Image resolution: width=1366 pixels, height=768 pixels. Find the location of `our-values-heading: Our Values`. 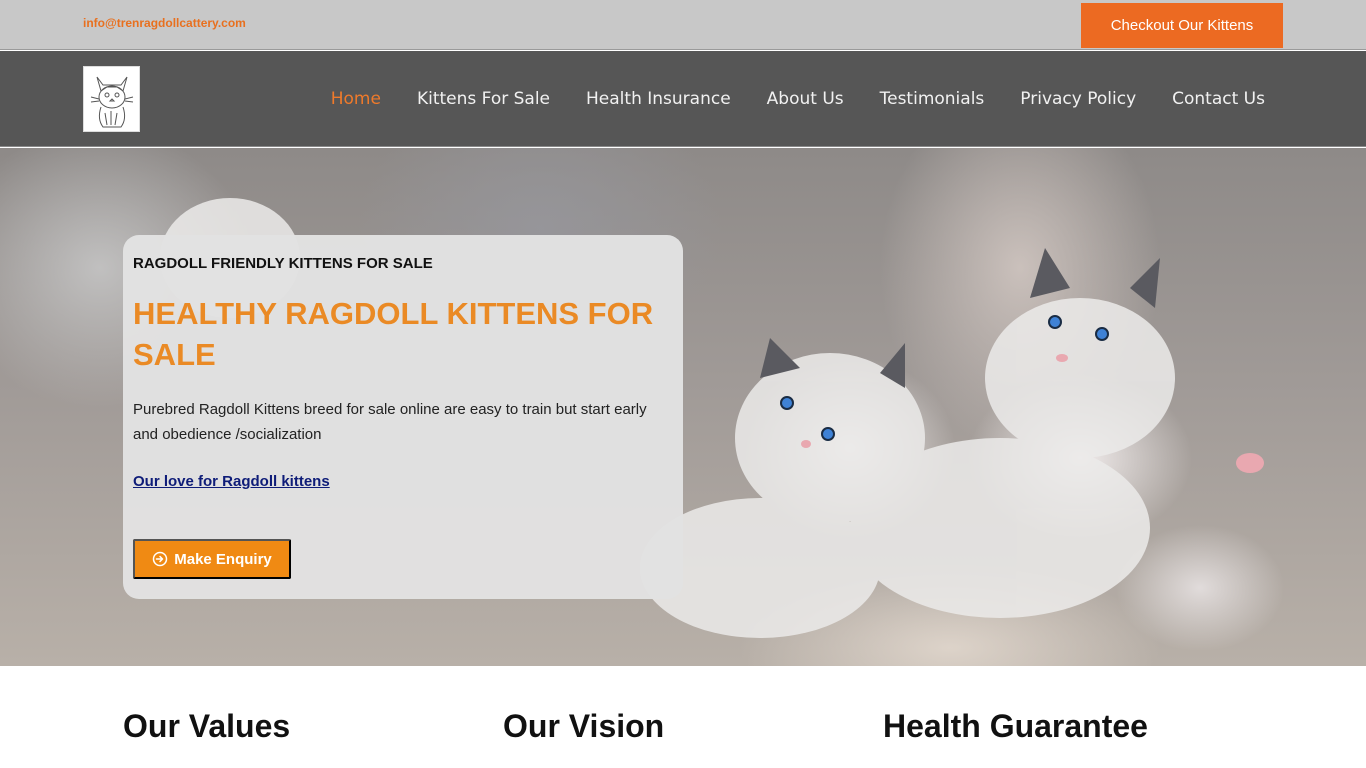

our-values-heading: Our Values is located at coordinates (207, 726).